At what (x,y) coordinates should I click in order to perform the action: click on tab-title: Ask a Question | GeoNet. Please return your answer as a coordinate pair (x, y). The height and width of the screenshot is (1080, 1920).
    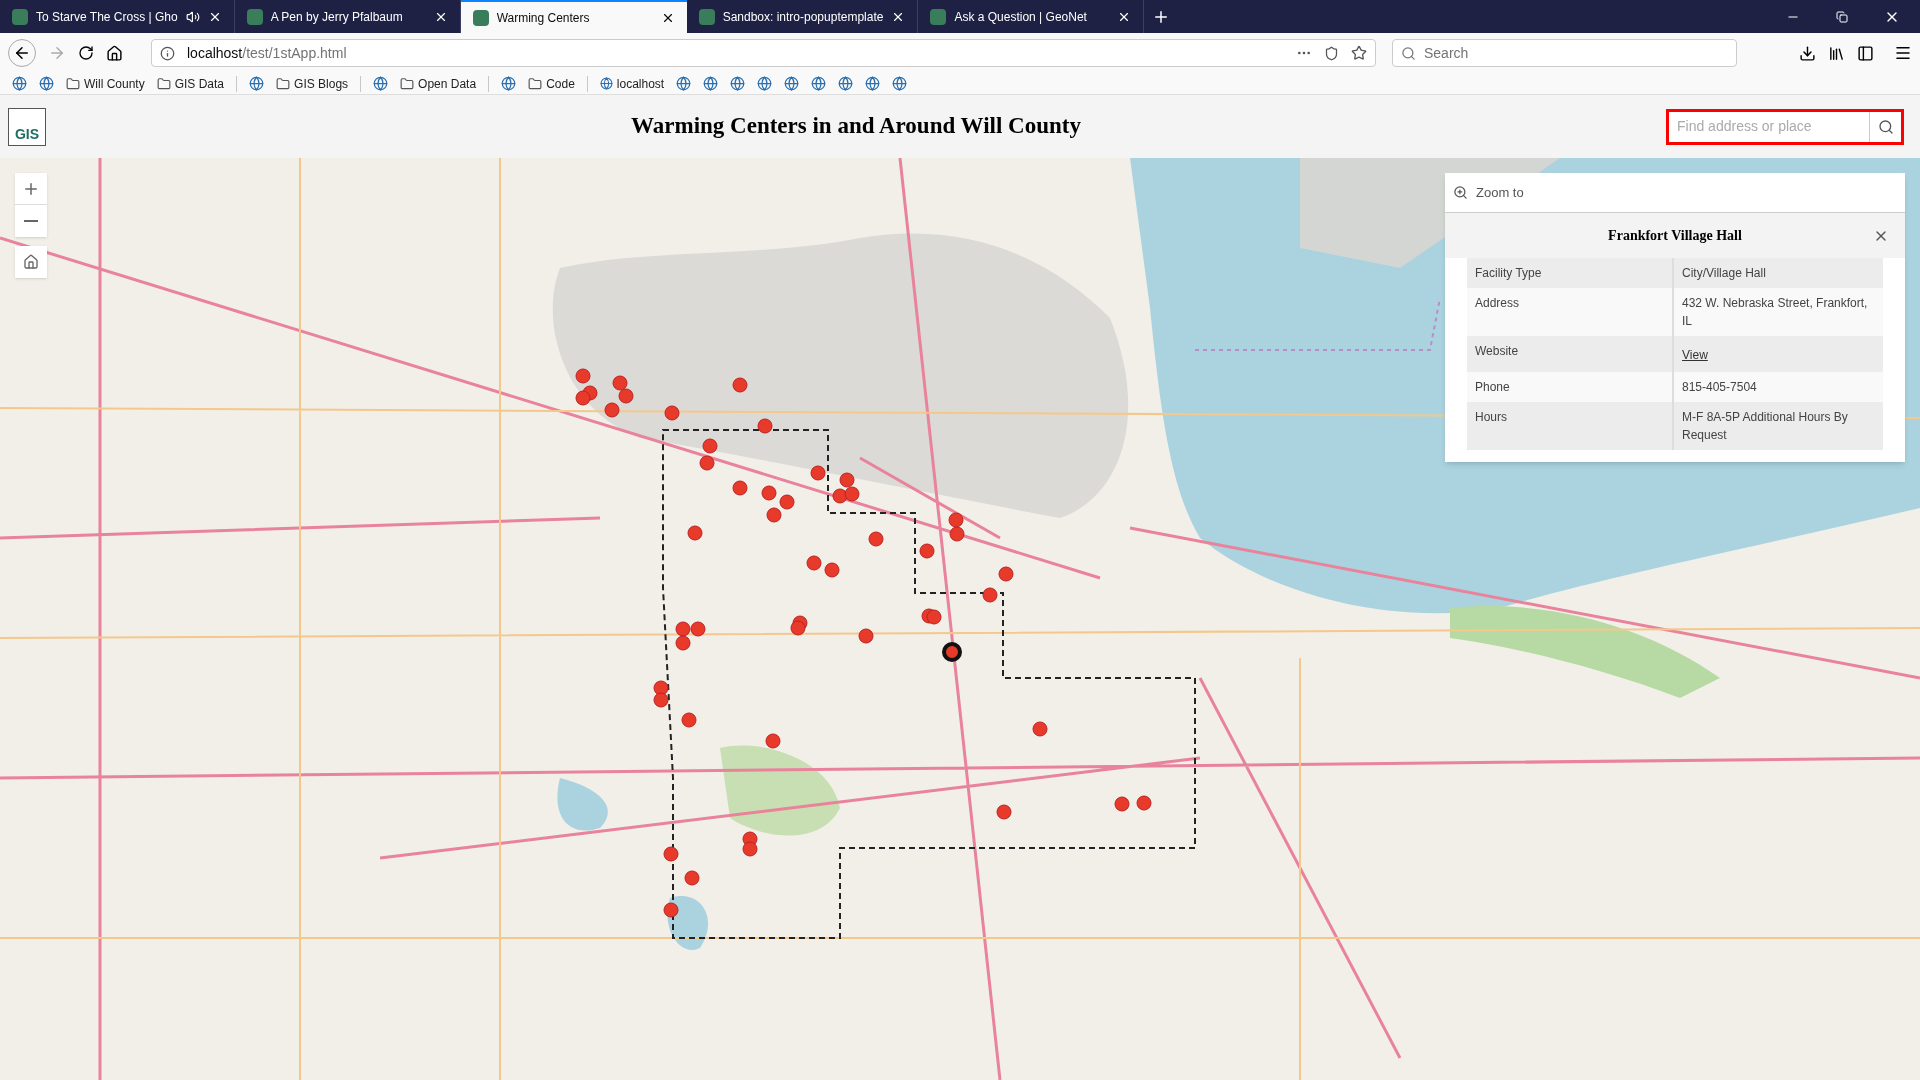
    Looking at the image, I should click on (1021, 17).